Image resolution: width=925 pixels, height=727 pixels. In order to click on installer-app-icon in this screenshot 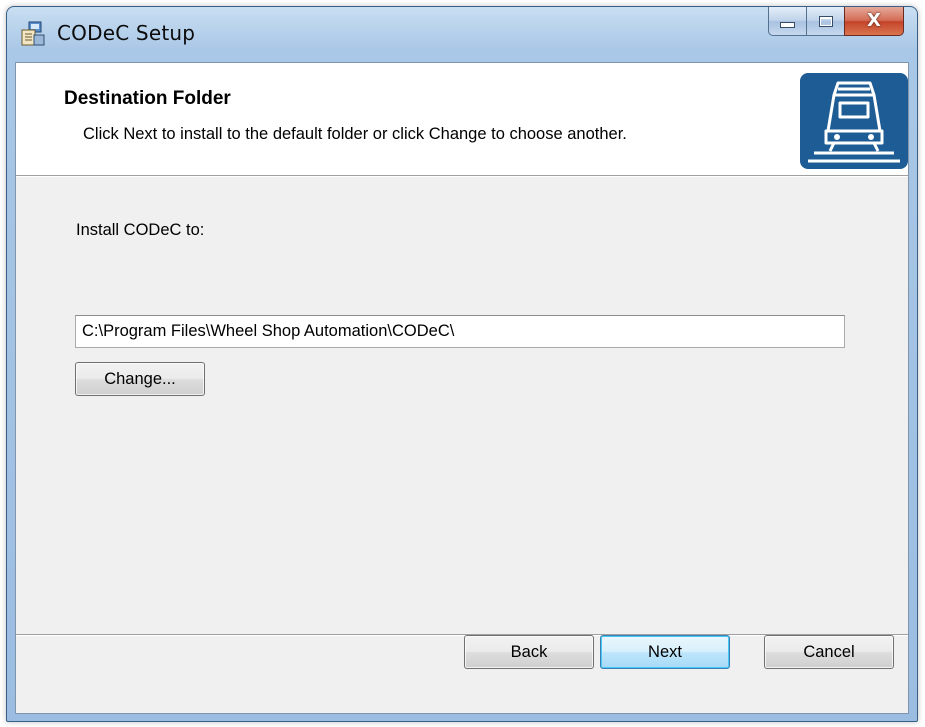, I will do `click(33, 33)`.